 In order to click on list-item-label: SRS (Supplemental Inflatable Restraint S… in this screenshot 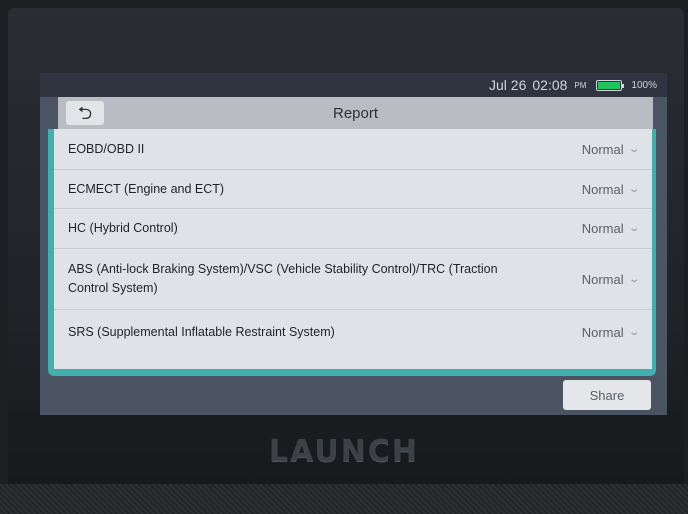, I will do `click(201, 331)`.